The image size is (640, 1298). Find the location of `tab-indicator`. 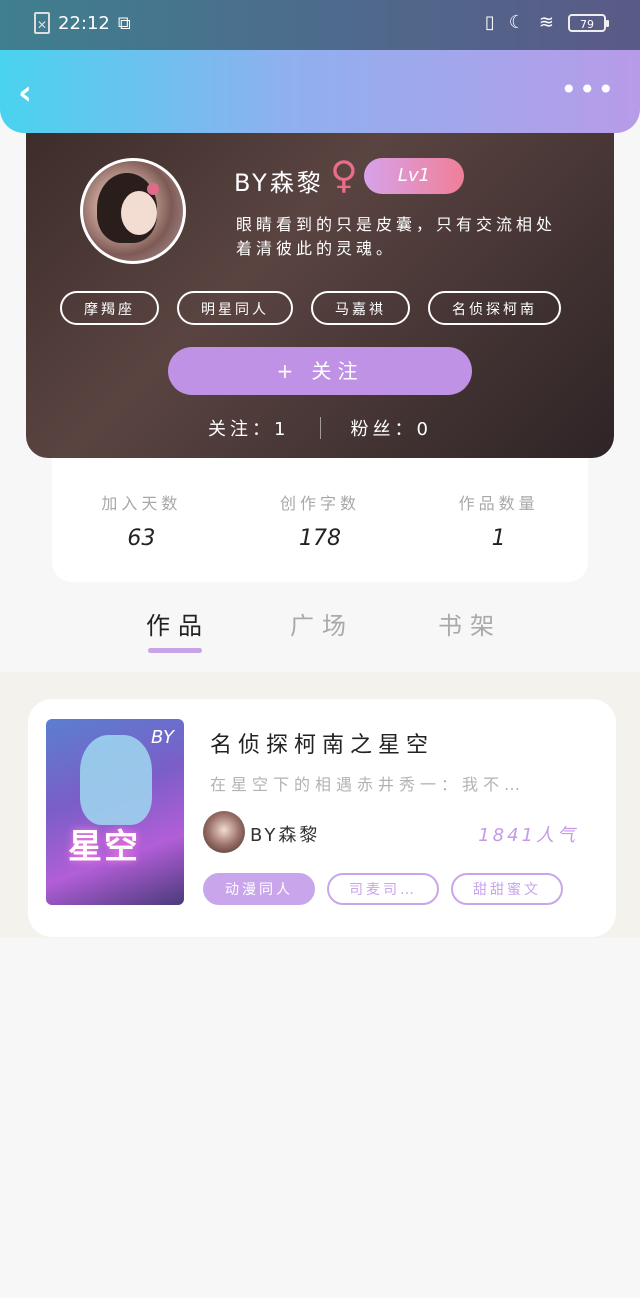

tab-indicator is located at coordinates (175, 650).